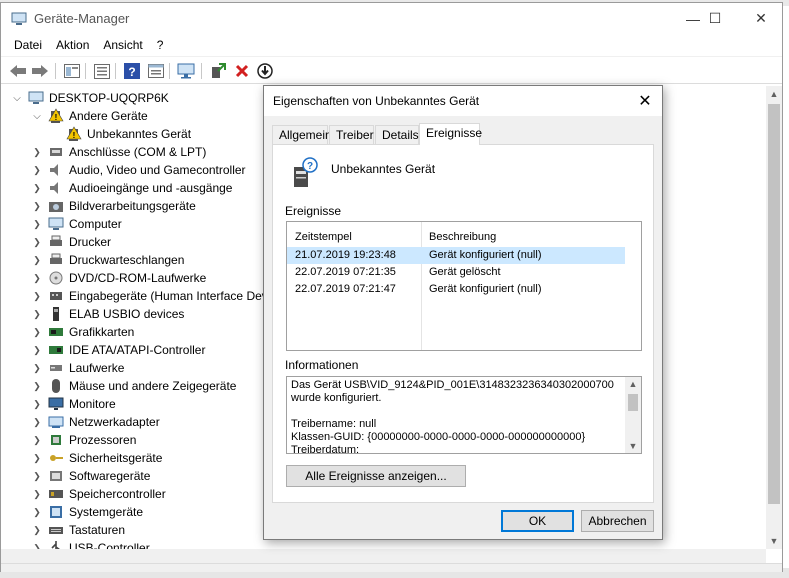 The width and height of the screenshot is (789, 578). Describe the element at coordinates (156, 71) in the screenshot. I see `console-tree-icon` at that location.